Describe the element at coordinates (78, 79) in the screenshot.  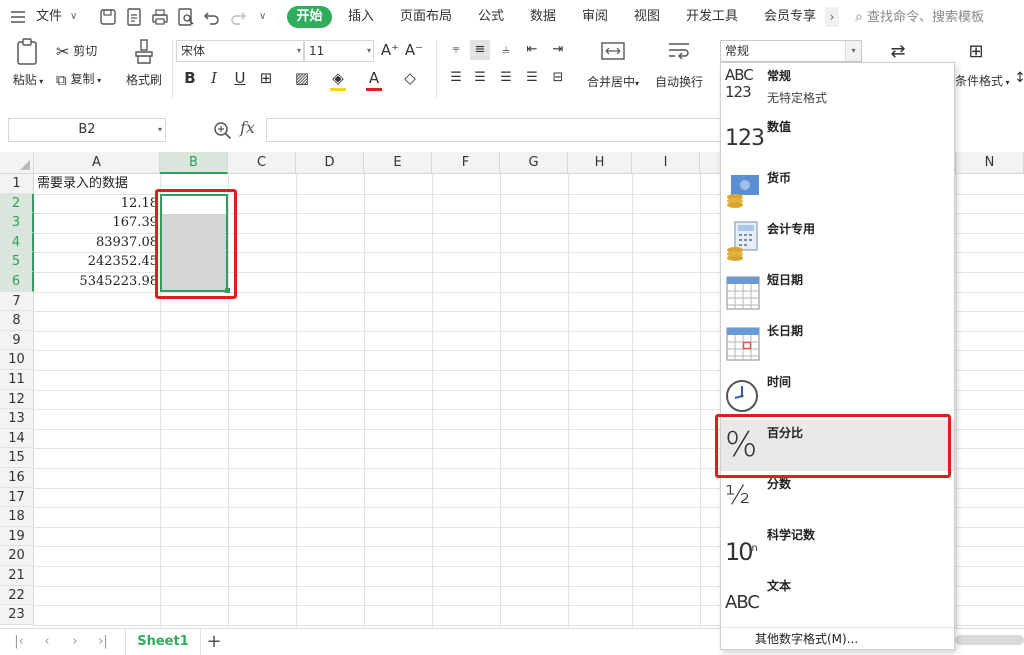
I see `copy-button: ⧉ 复制 ▾` at that location.